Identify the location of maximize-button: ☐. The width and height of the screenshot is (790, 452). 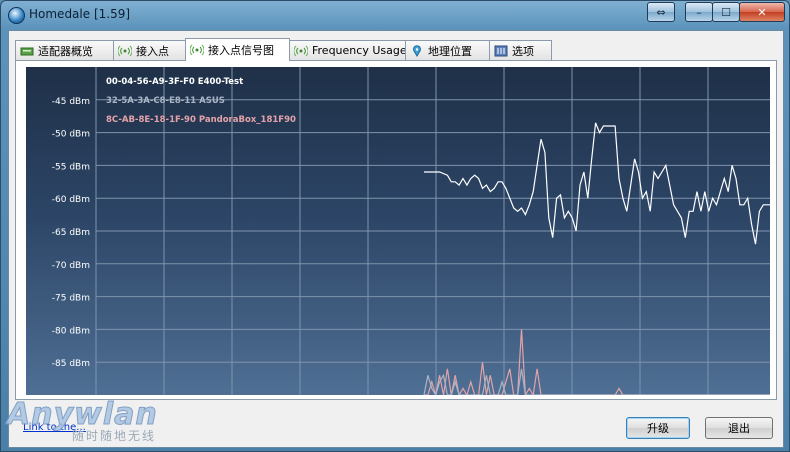
(726, 12).